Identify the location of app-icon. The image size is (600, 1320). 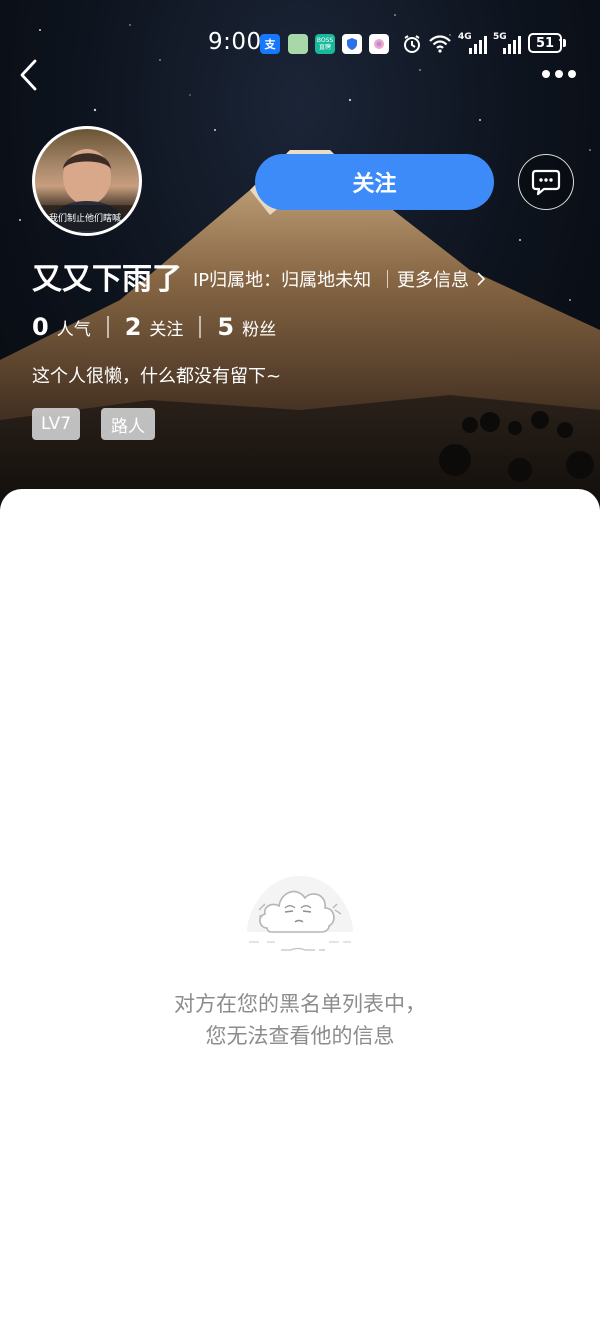
(298, 44).